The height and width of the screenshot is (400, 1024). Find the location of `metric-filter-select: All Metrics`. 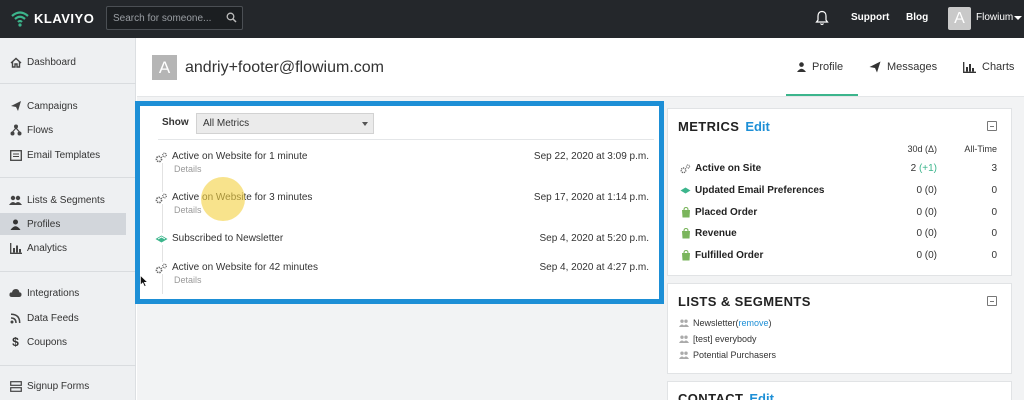

metric-filter-select: All Metrics is located at coordinates (285, 123).